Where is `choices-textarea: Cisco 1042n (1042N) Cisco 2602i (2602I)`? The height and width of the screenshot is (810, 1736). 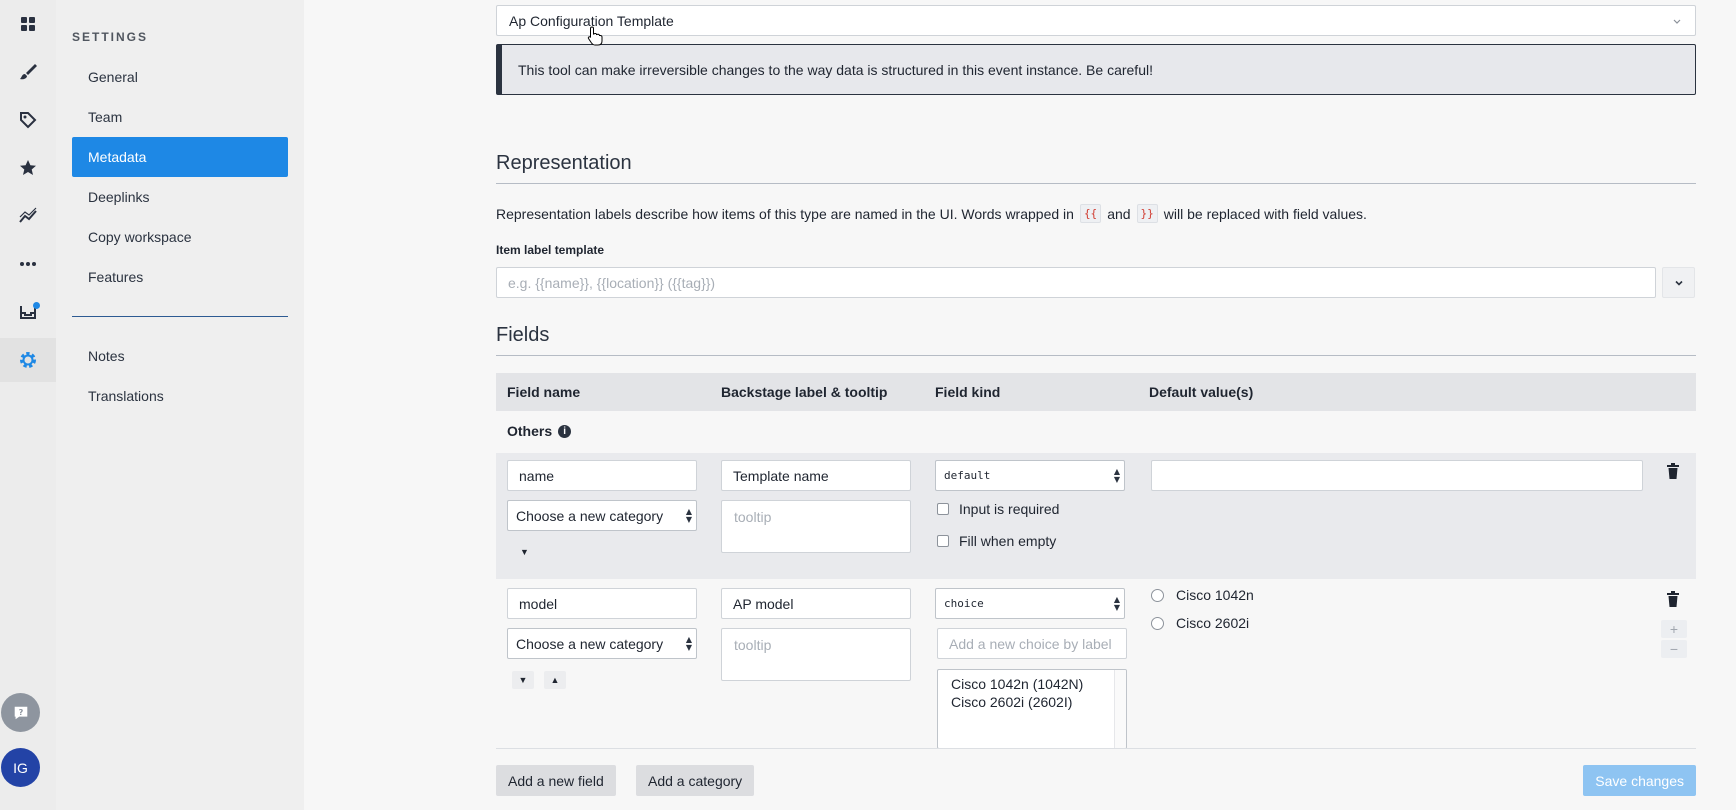
choices-textarea: Cisco 1042n (1042N) Cisco 2602i (2602I) is located at coordinates (1032, 709).